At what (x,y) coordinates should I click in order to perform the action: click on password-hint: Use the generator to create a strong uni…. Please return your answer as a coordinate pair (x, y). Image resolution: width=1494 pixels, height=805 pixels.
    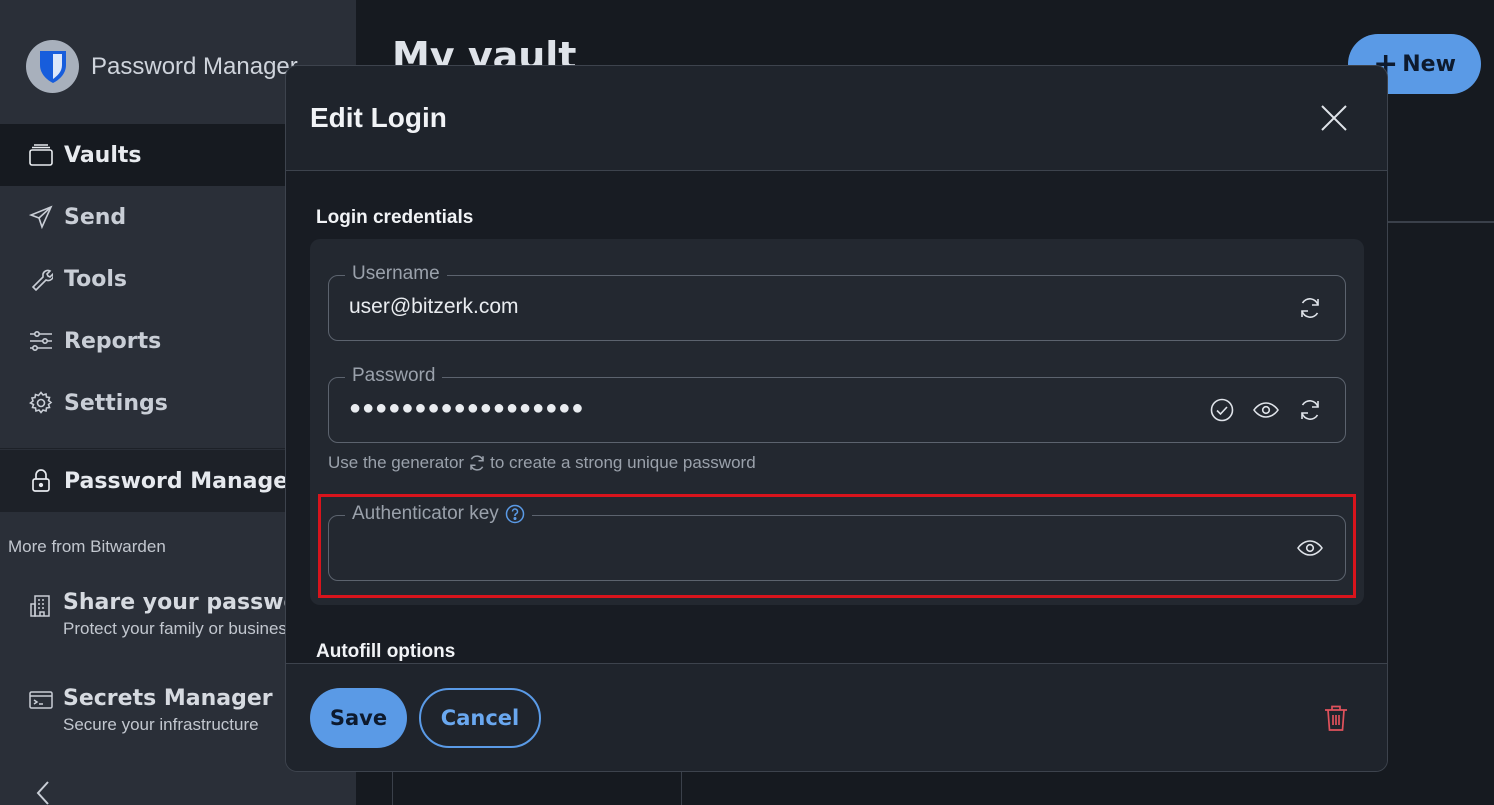
    Looking at the image, I should click on (542, 463).